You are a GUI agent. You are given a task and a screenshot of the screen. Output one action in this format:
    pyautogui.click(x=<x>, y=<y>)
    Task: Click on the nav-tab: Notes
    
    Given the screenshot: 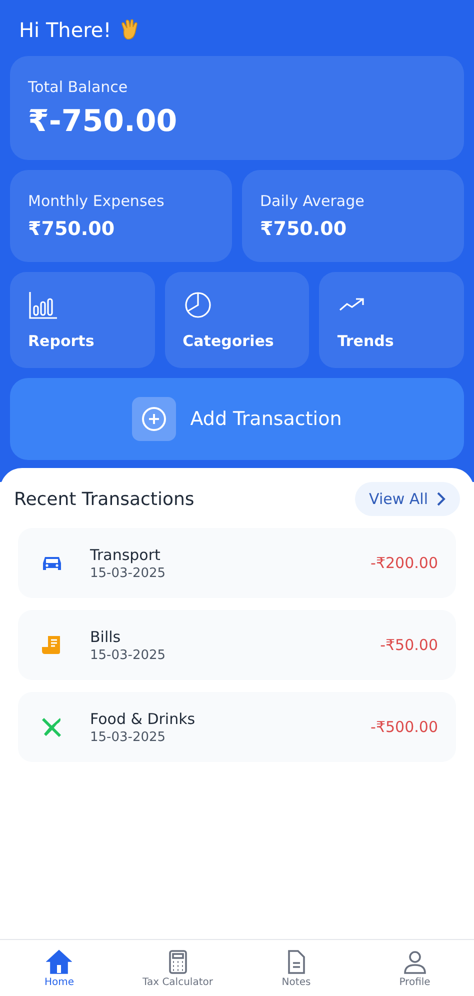 What is the action you would take?
    pyautogui.click(x=296, y=968)
    